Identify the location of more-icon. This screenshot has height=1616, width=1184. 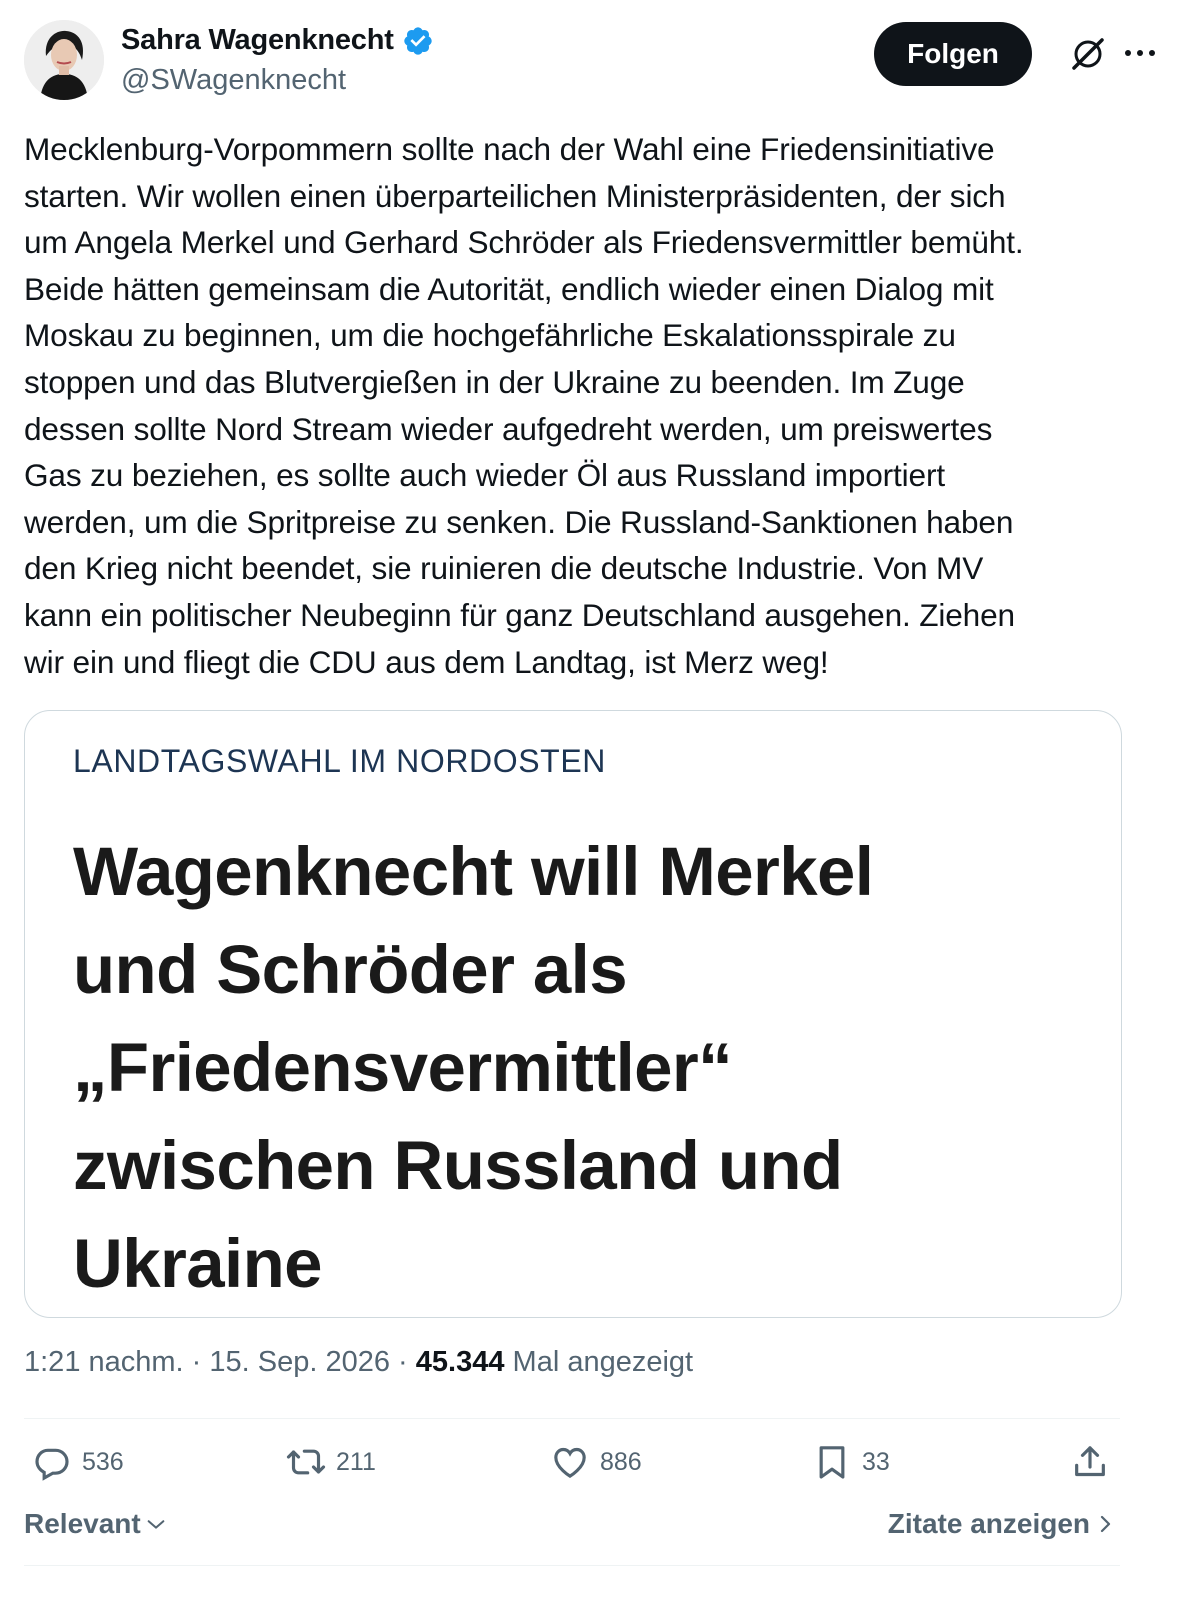
(1140, 53).